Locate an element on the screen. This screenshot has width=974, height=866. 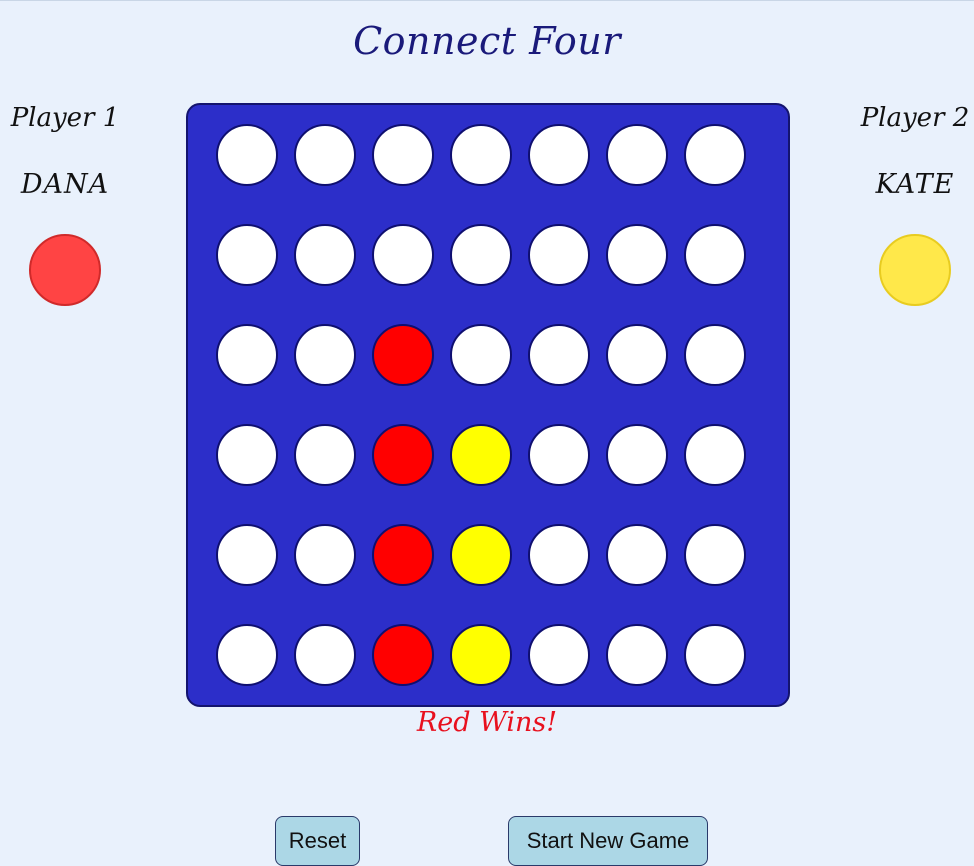
board-cell-r1-c4 is located at coordinates (481, 155).